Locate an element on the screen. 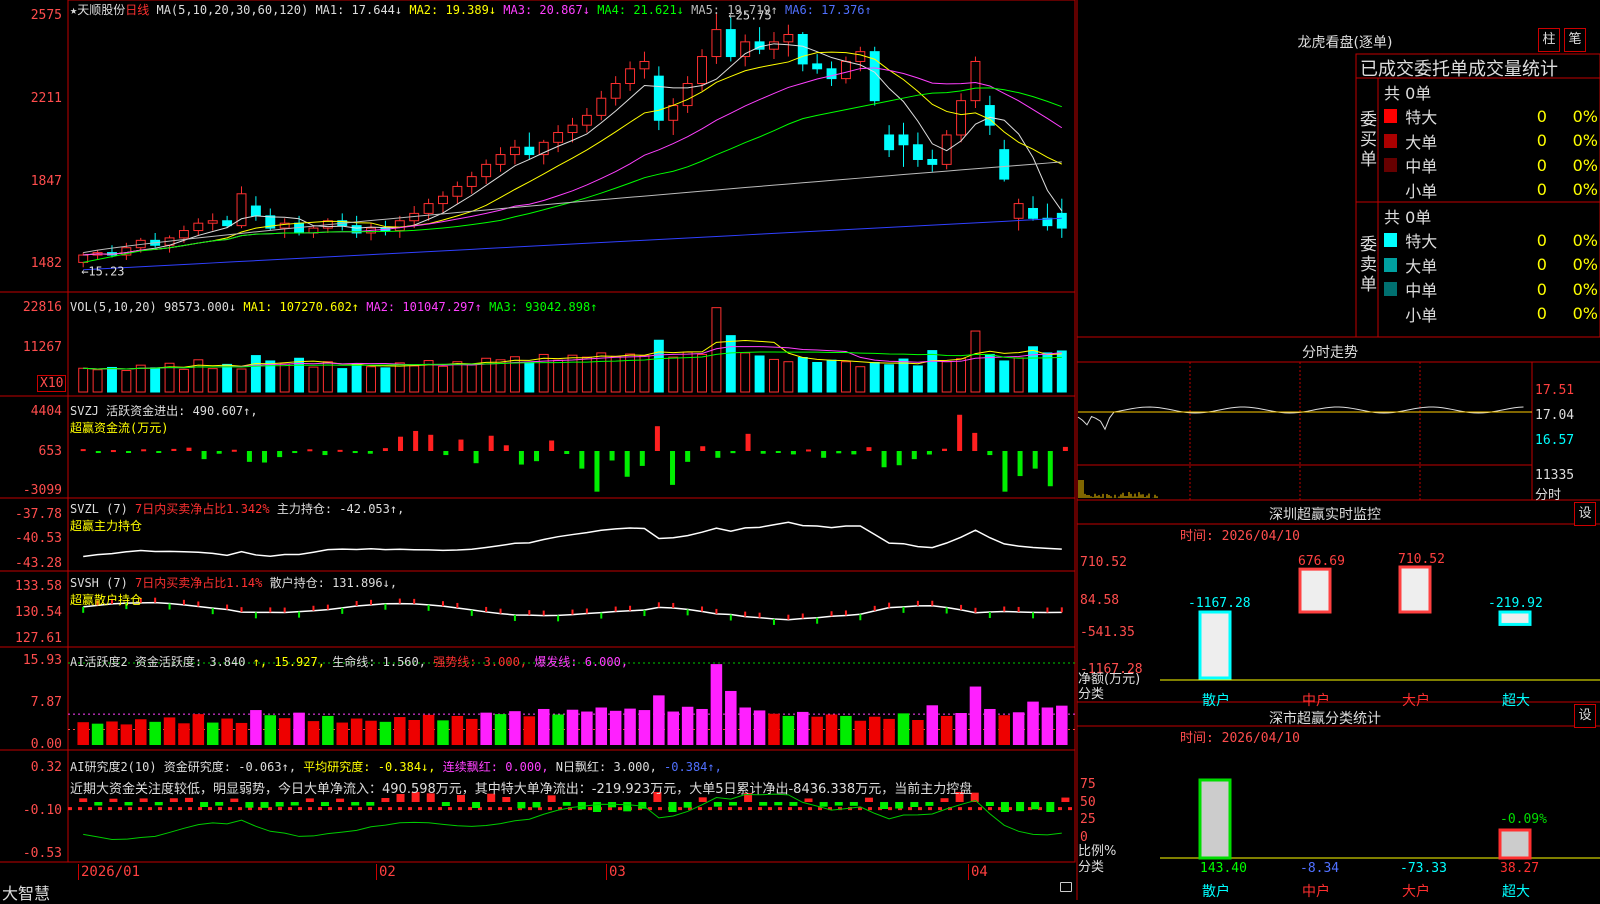 This screenshot has width=1600, height=904. tab-tick-view: 笔 is located at coordinates (1575, 40).